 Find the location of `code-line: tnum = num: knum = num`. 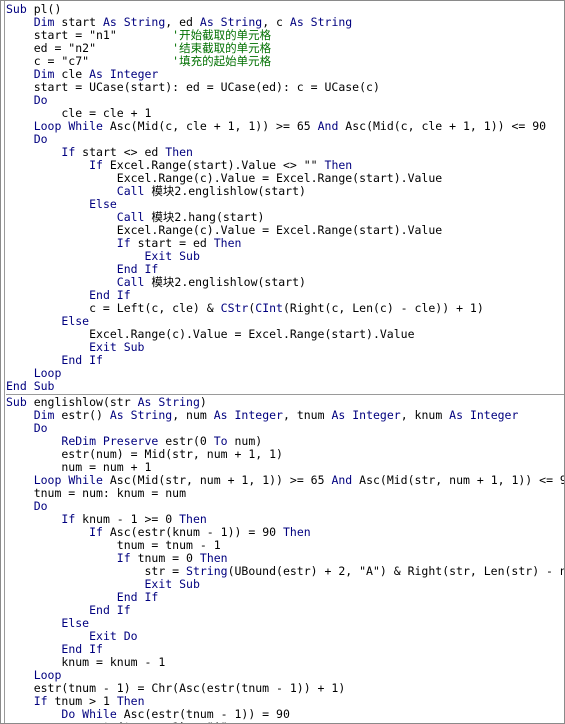

code-line: tnum = num: knum = num is located at coordinates (285, 493).